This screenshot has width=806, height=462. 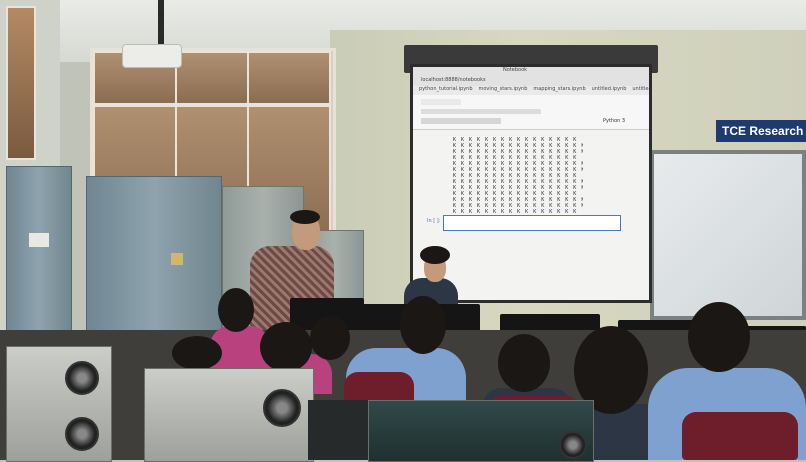 What do you see at coordinates (503, 89) in the screenshot?
I see `bookmark-item: moving_stars.ipynb` at bounding box center [503, 89].